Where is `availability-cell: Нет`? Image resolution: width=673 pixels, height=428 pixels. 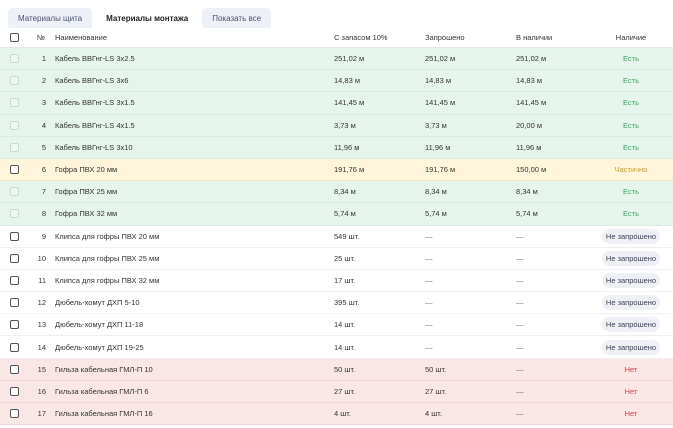 availability-cell: Нет is located at coordinates (631, 413).